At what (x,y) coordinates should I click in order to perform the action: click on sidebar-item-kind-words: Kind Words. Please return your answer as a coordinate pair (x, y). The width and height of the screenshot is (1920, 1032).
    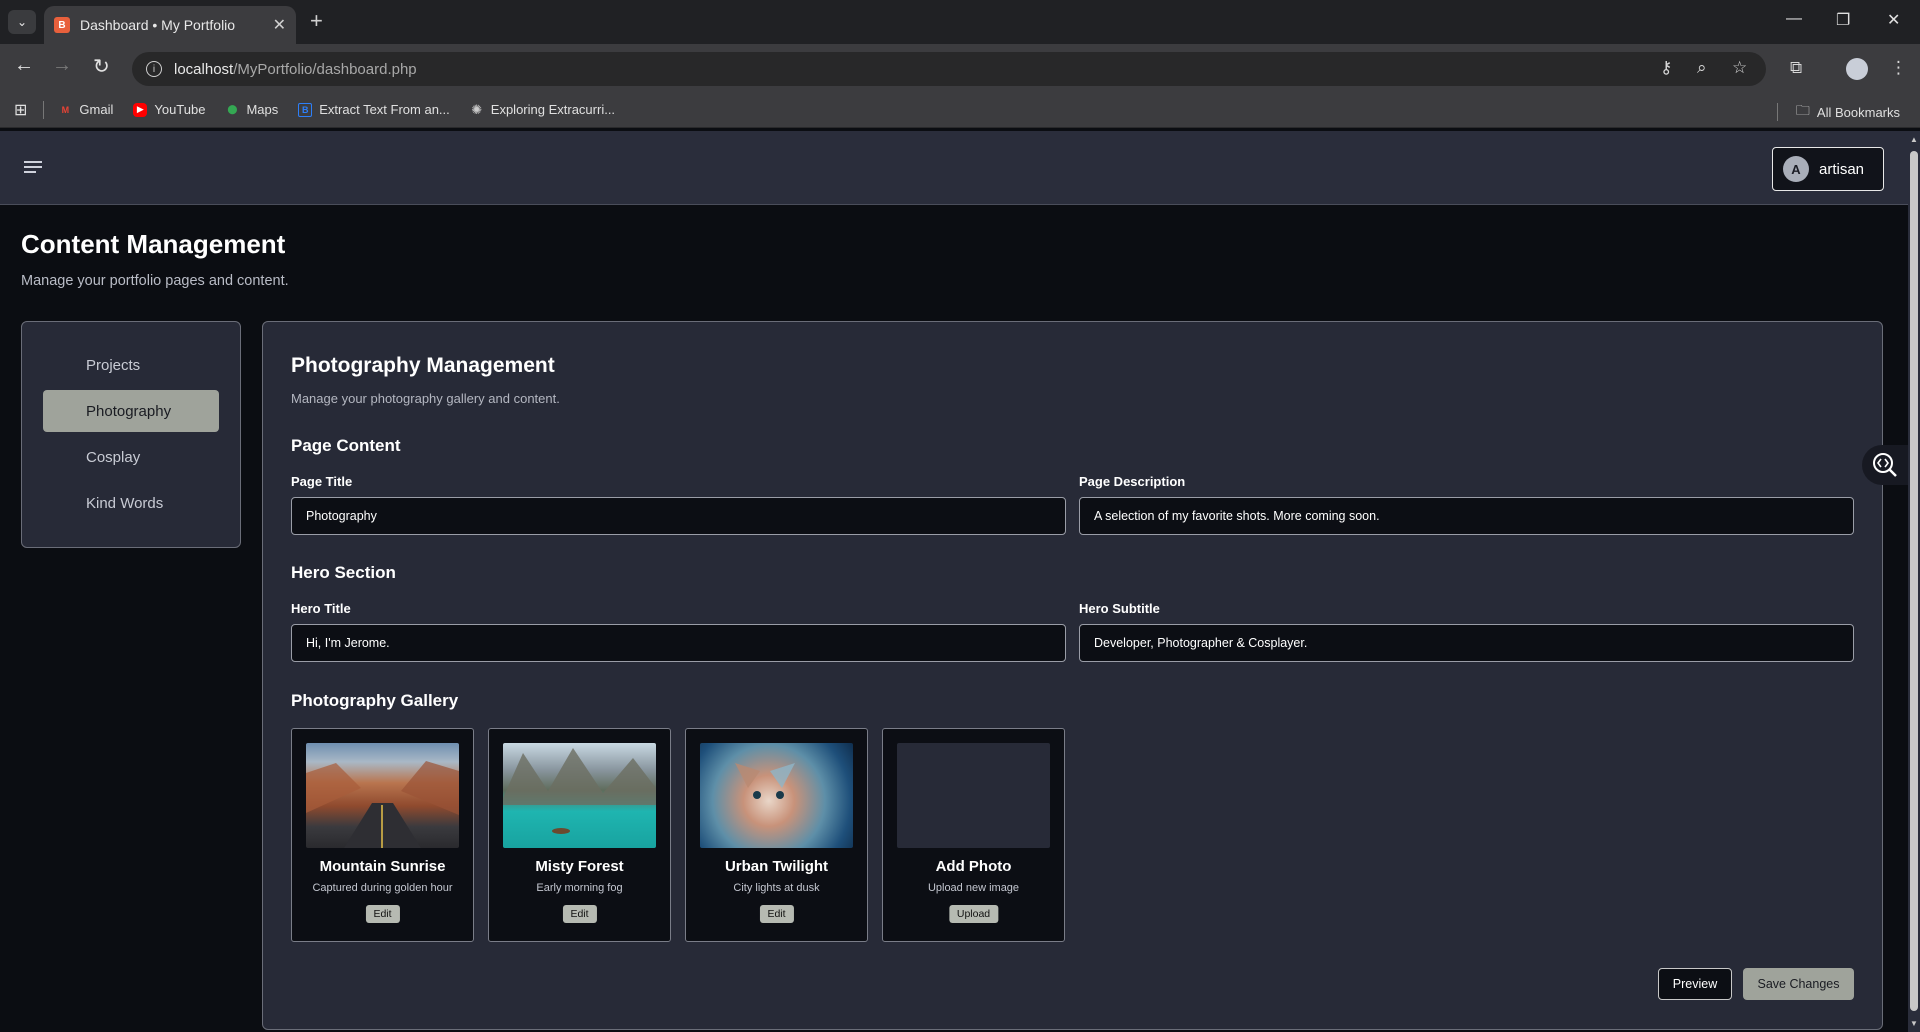
    Looking at the image, I should click on (131, 503).